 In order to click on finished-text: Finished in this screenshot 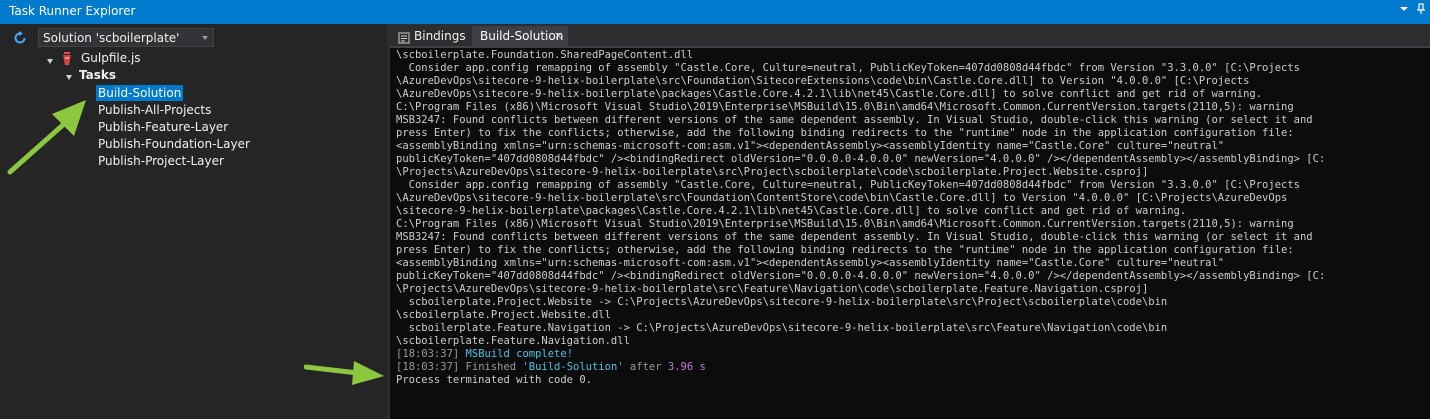, I will do `click(494, 367)`.